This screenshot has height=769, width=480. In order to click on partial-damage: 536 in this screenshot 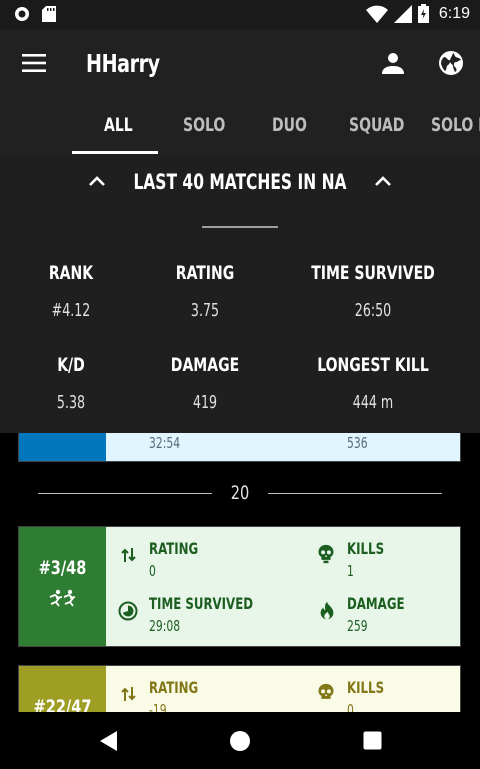, I will do `click(360, 441)`.